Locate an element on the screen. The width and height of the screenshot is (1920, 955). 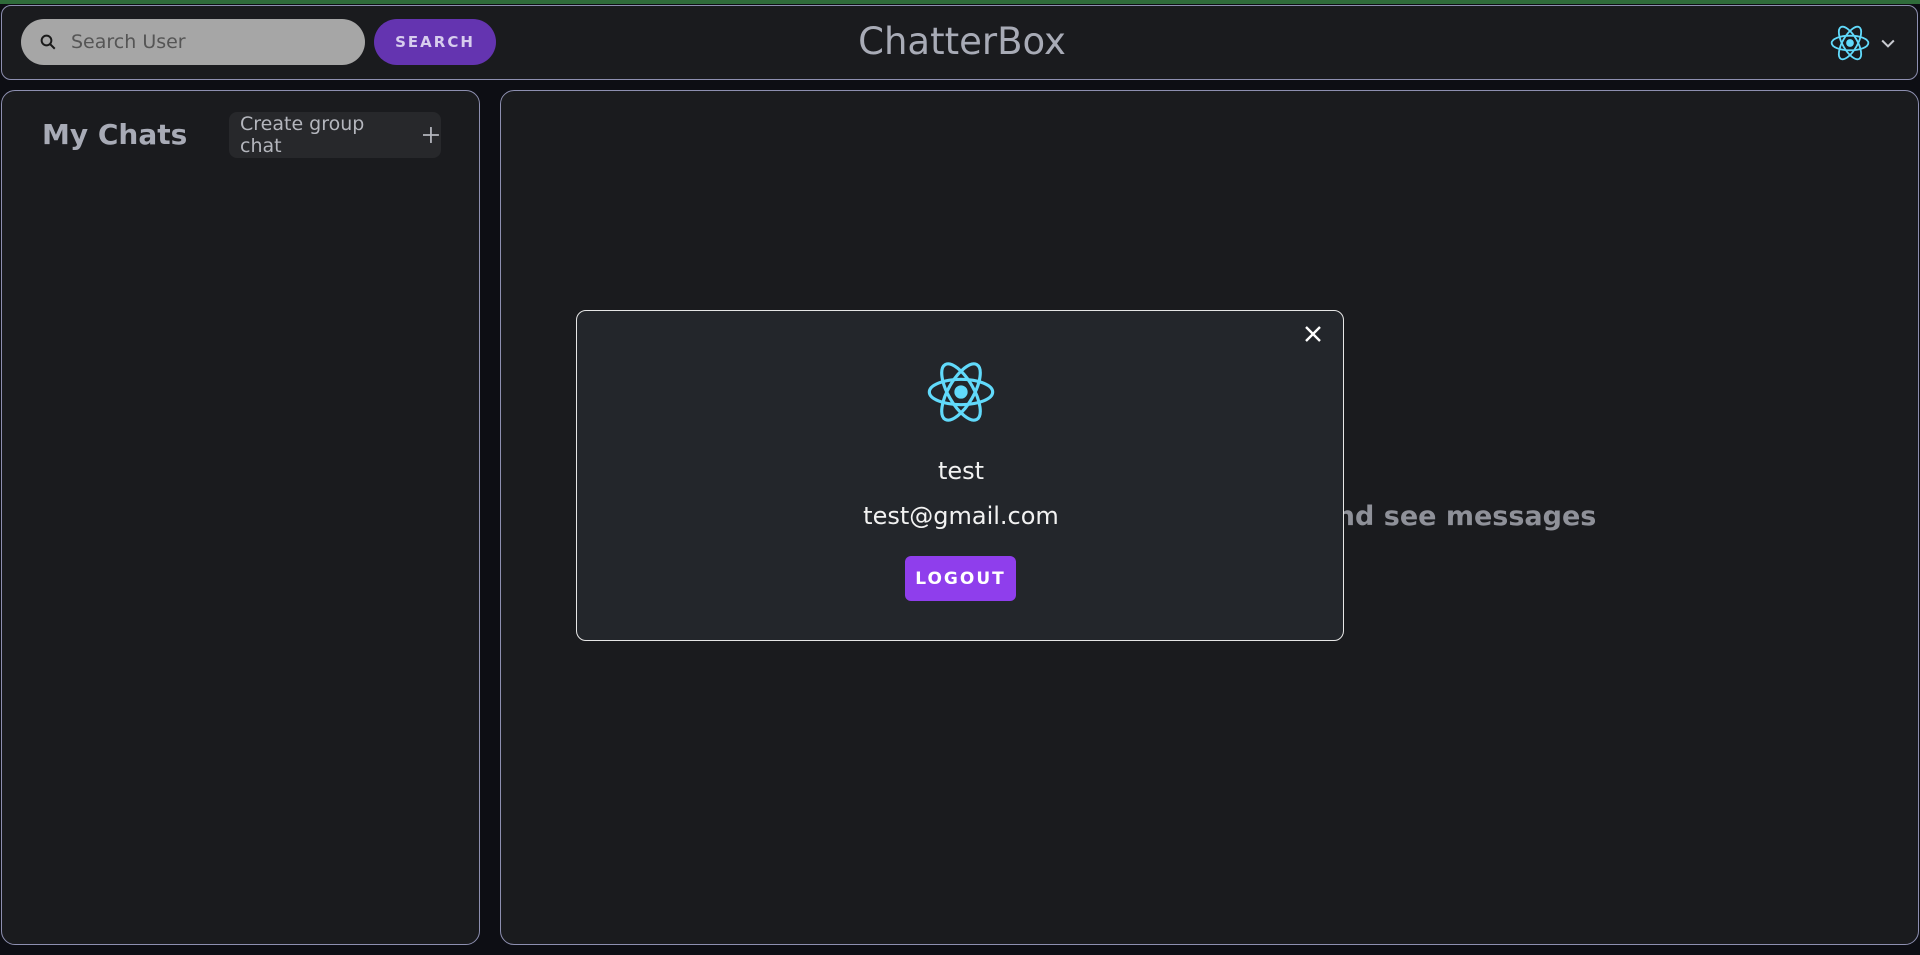
app-title: ChatterBox is located at coordinates (962, 41).